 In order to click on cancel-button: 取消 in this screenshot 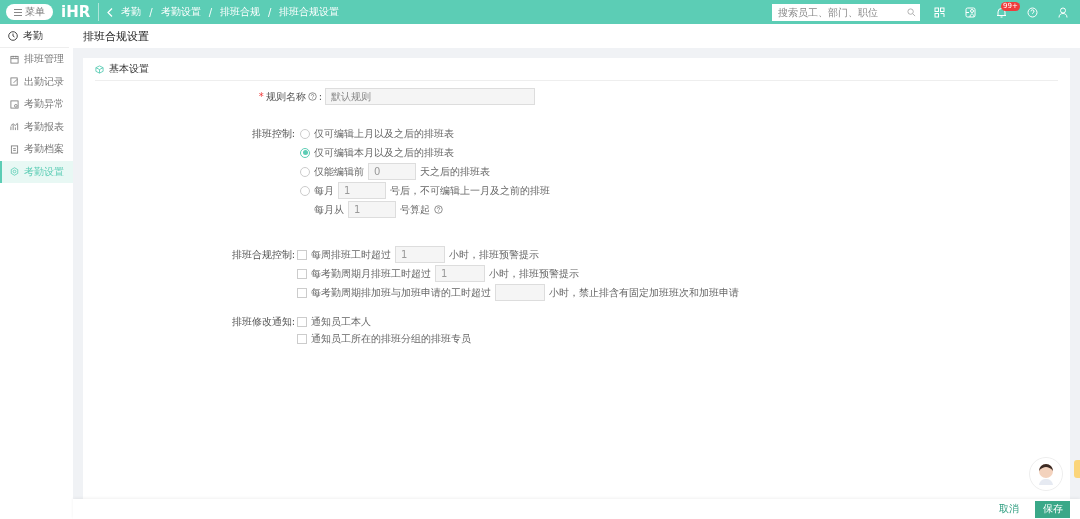, I will do `click(1009, 509)`.